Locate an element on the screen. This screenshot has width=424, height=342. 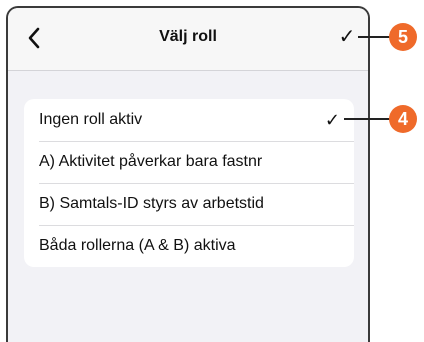
role-option-label: B) Samtals-ID styrs av arbetstid is located at coordinates (151, 203).